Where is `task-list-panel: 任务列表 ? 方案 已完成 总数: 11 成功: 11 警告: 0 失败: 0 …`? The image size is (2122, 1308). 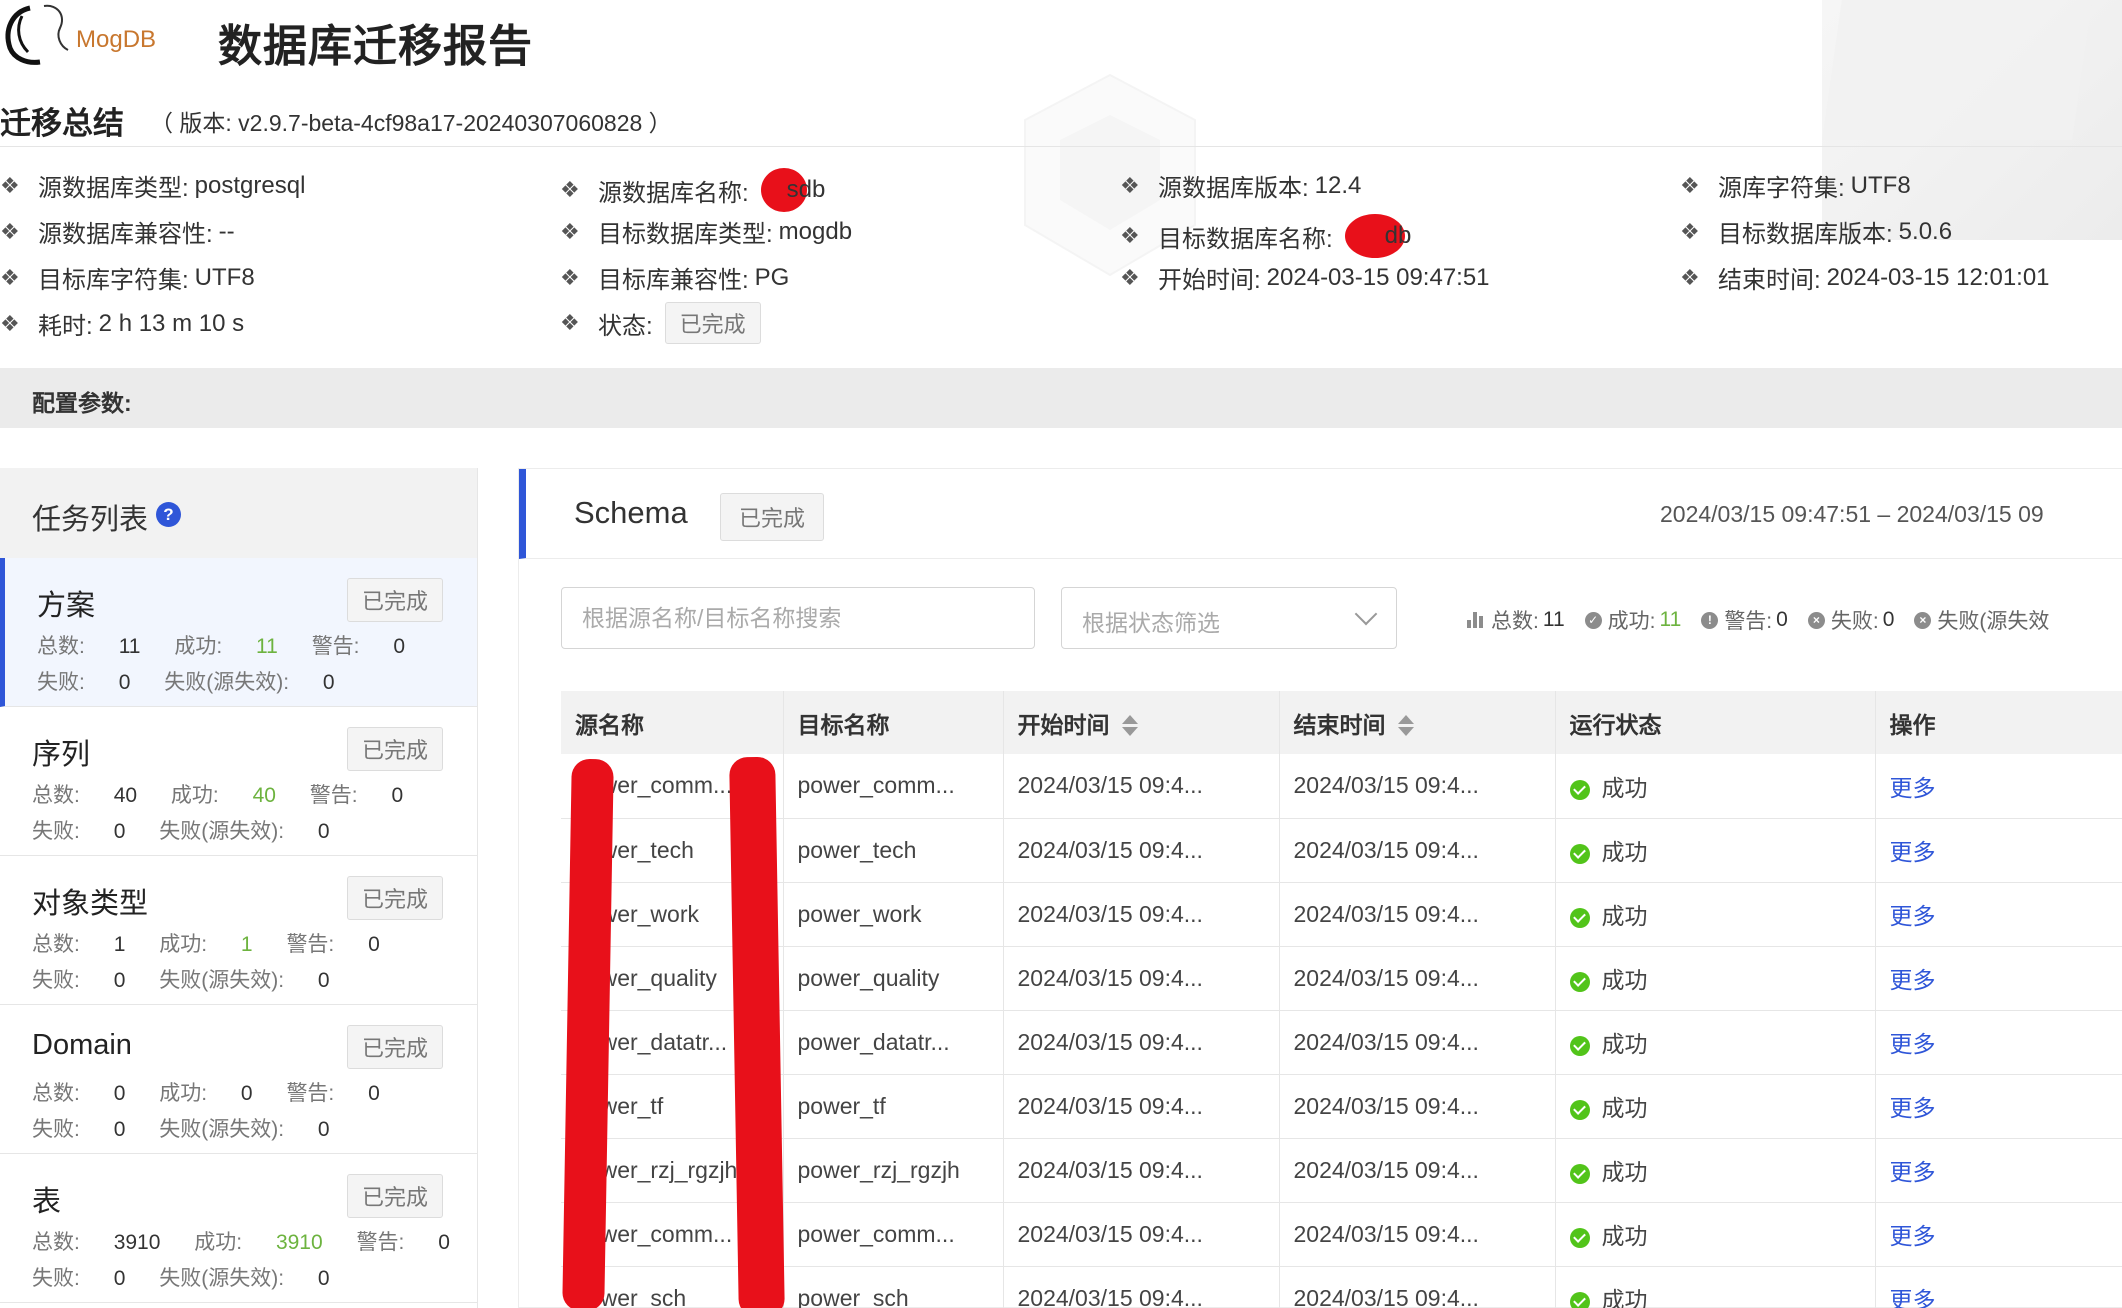 task-list-panel: 任务列表 ? 方案 已完成 总数: 11 成功: 11 警告: 0 失败: 0 … is located at coordinates (239, 888).